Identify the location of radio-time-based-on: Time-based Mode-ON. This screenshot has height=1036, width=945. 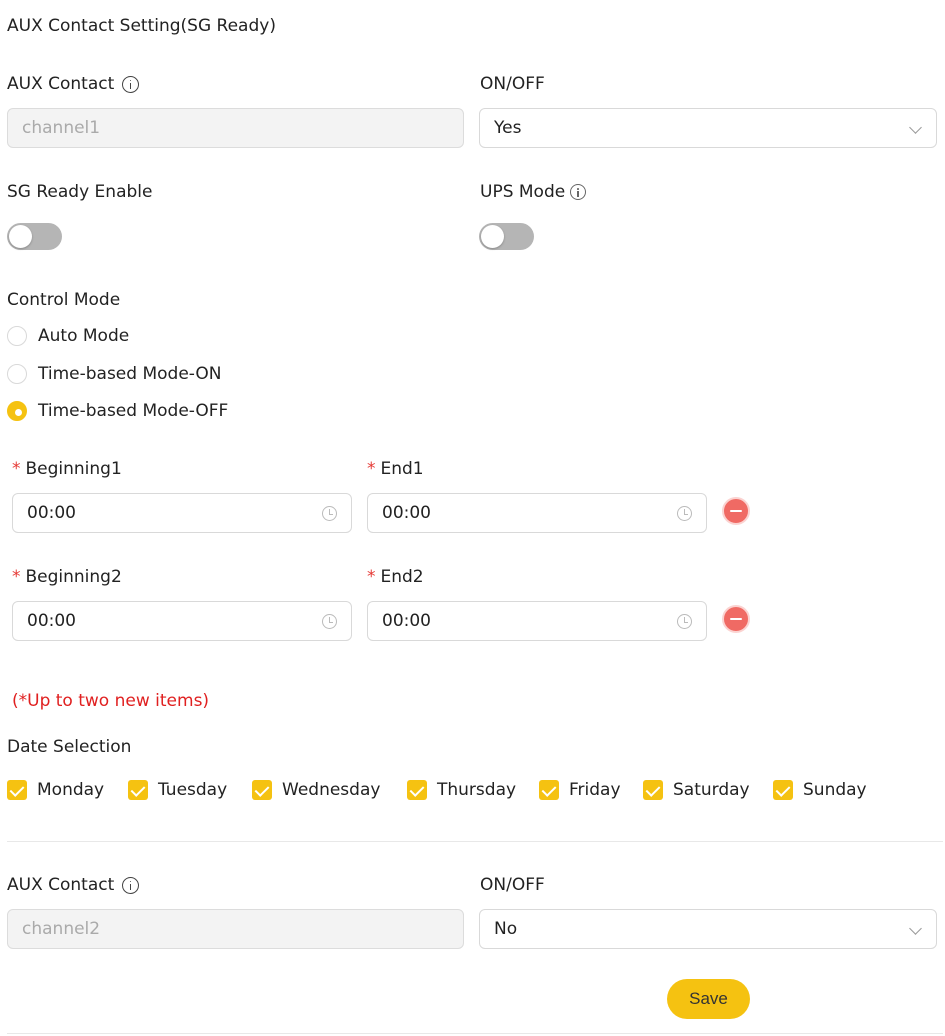
(114, 374).